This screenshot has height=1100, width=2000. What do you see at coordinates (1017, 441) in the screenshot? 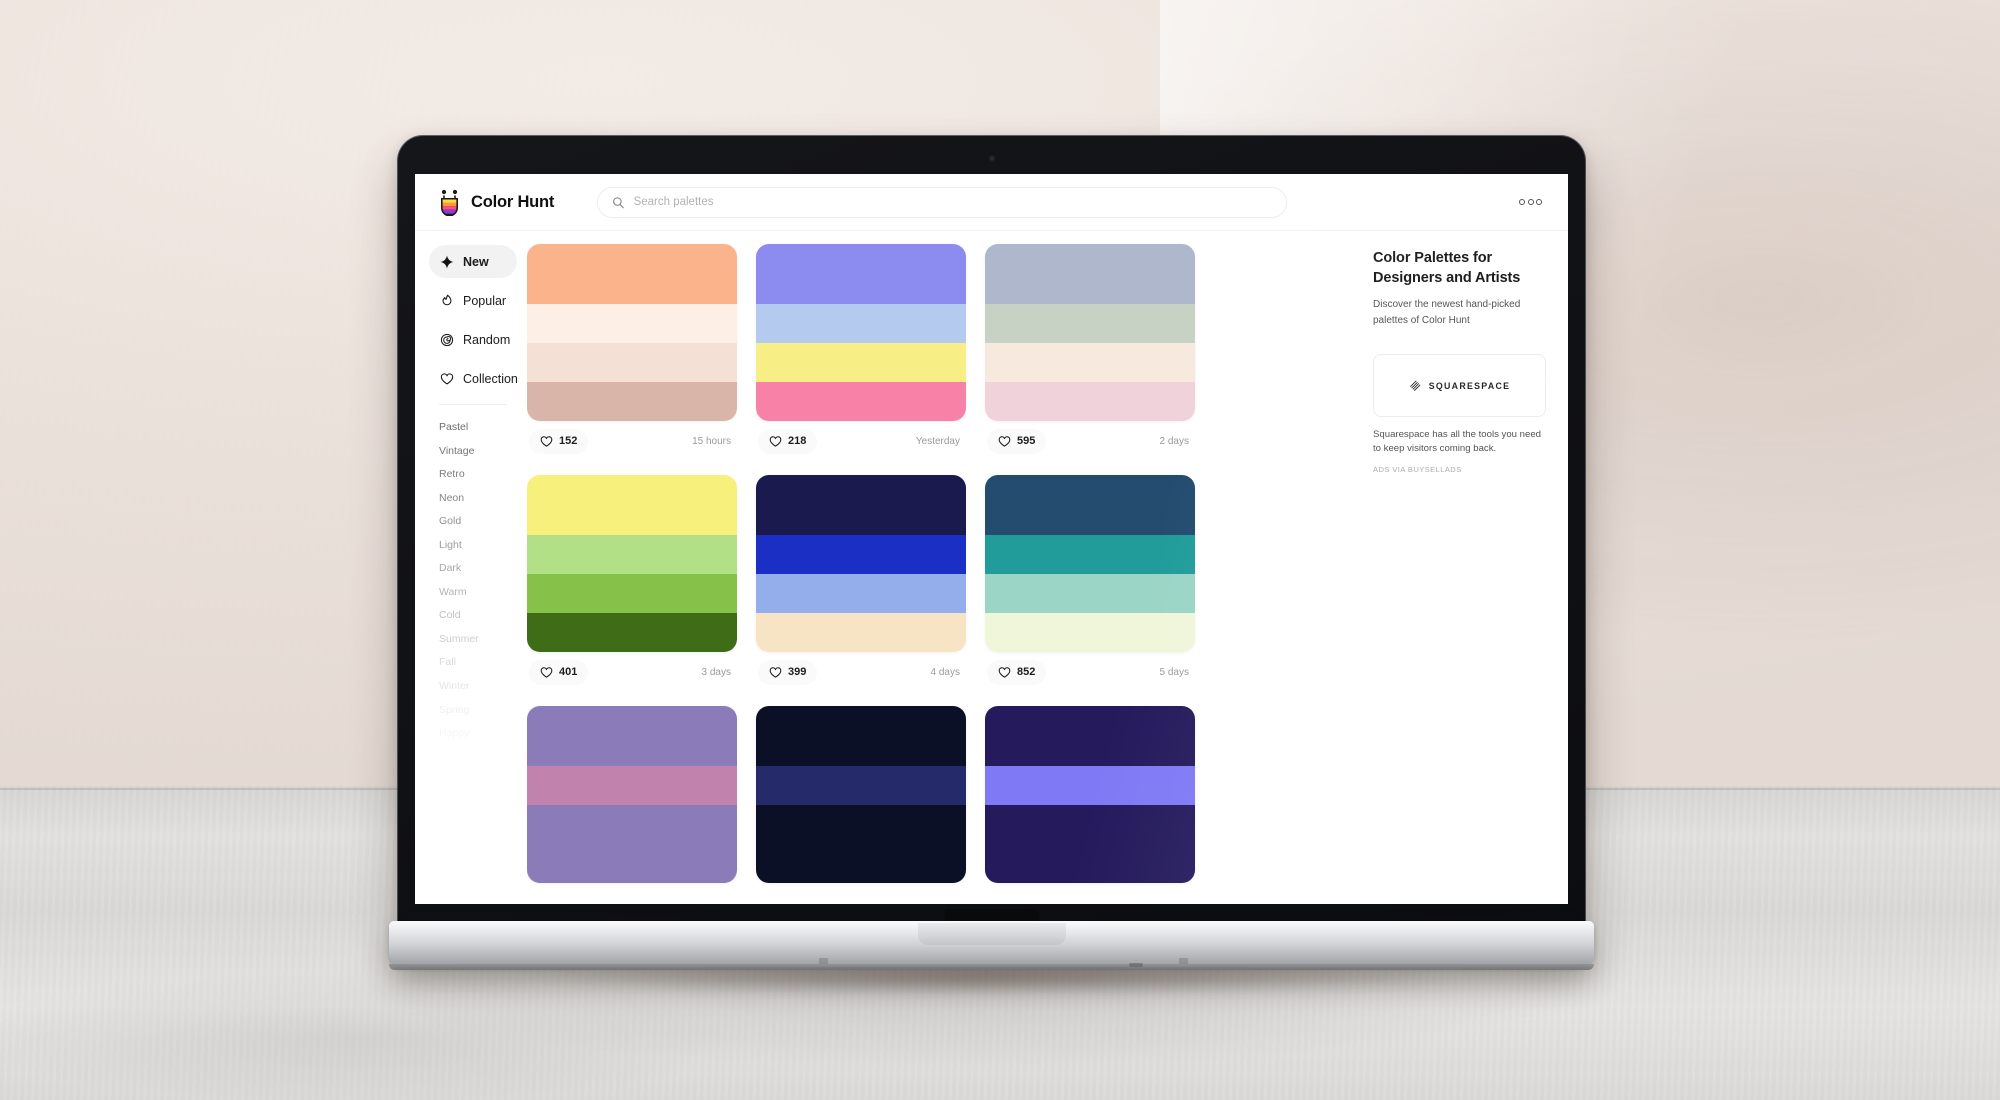
I see `like-button: 595` at bounding box center [1017, 441].